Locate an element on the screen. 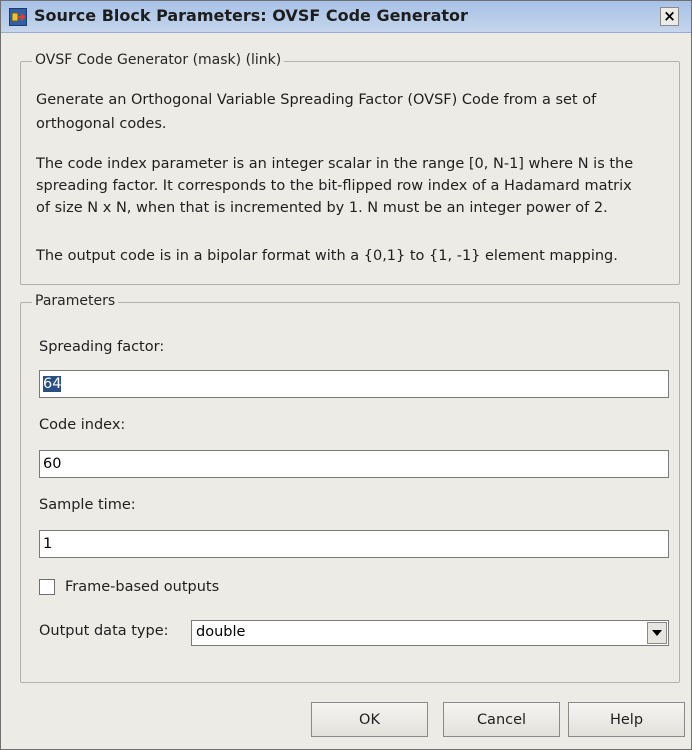 Image resolution: width=692 pixels, height=750 pixels. ok-button: OK is located at coordinates (369, 719).